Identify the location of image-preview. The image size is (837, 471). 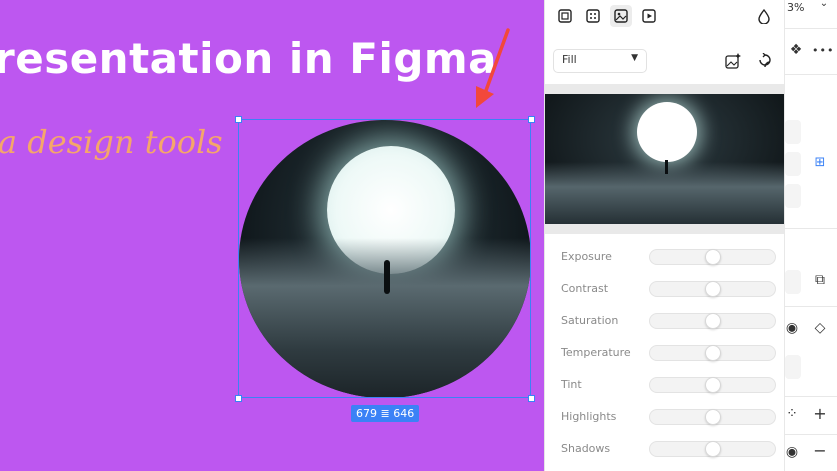
(665, 159).